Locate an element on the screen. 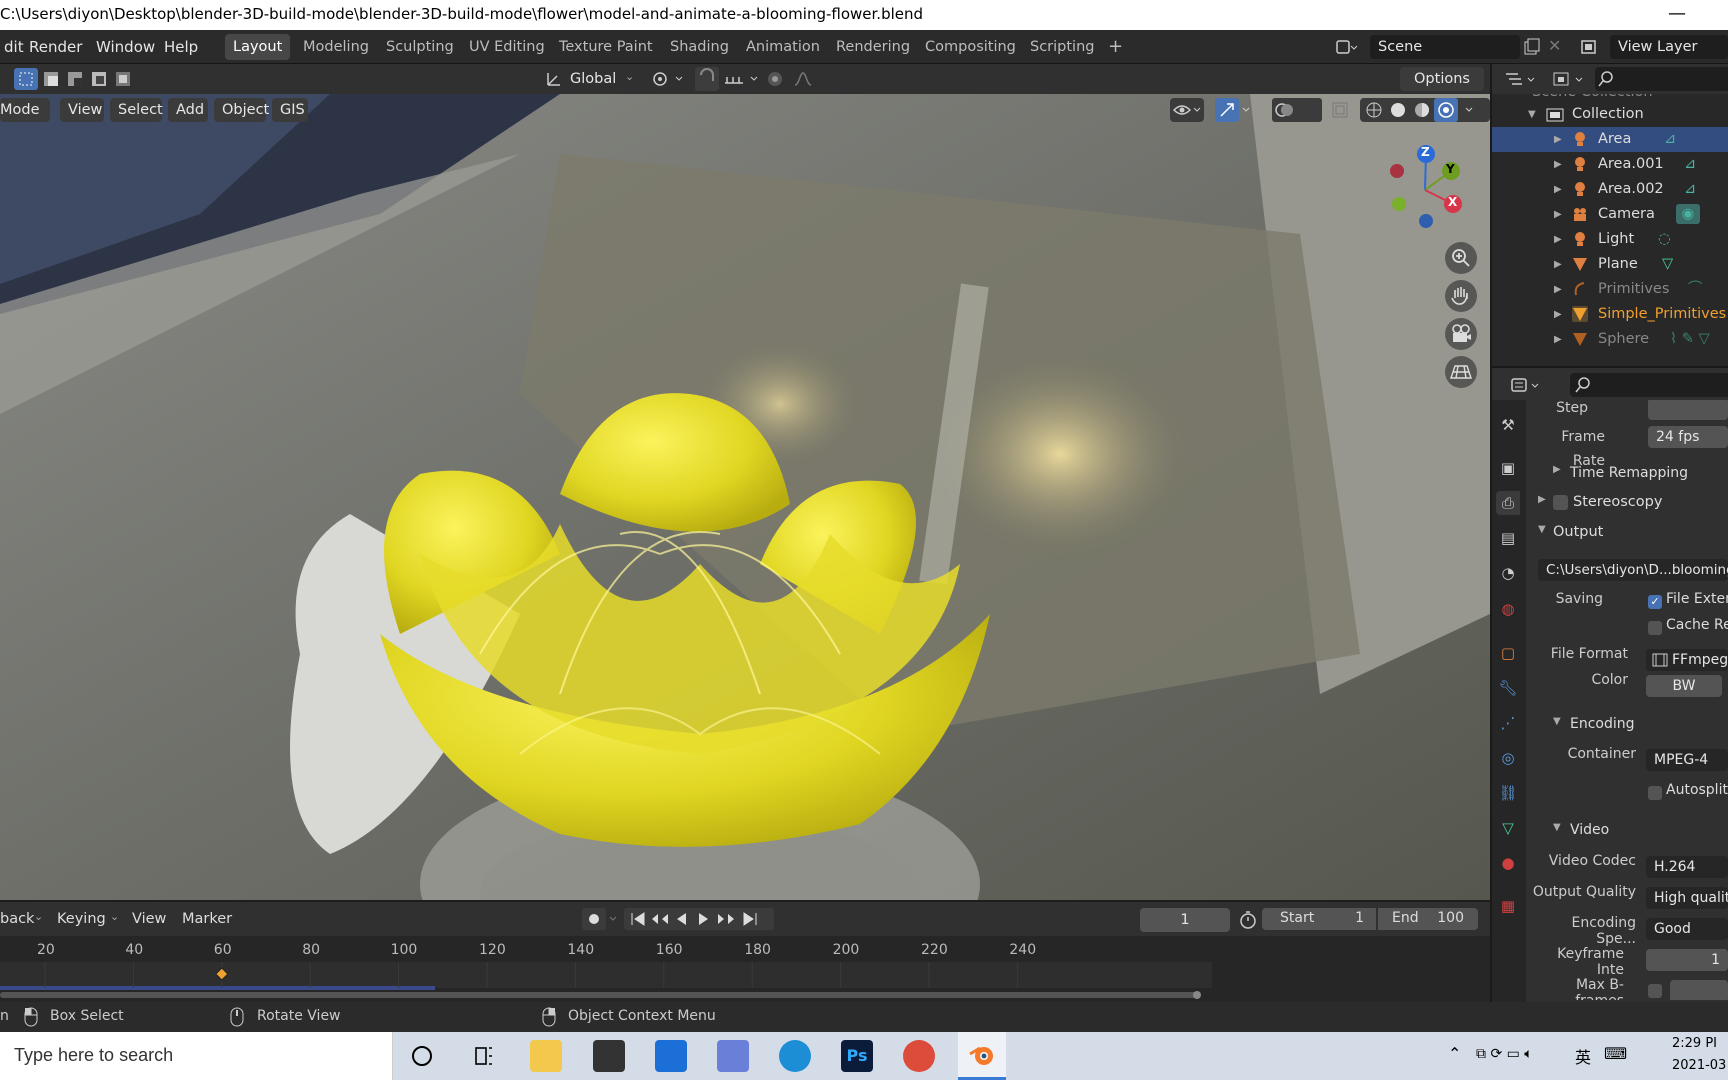 The image size is (1728, 1080). outliner-collection: ▼ Collection is located at coordinates (1610, 114).